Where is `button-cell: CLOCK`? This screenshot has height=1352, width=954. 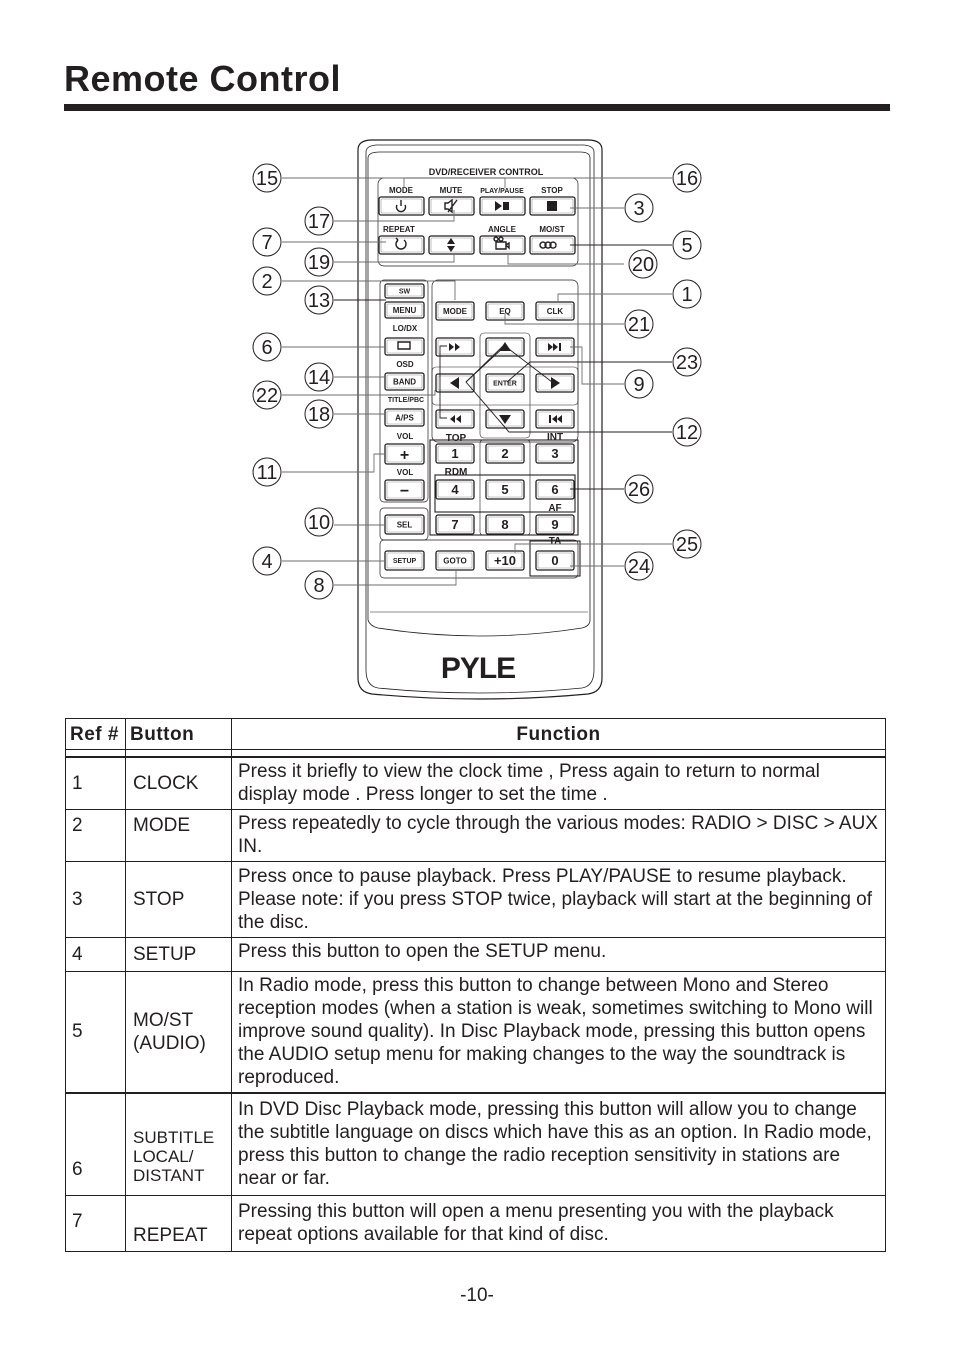 button-cell: CLOCK is located at coordinates (178, 783).